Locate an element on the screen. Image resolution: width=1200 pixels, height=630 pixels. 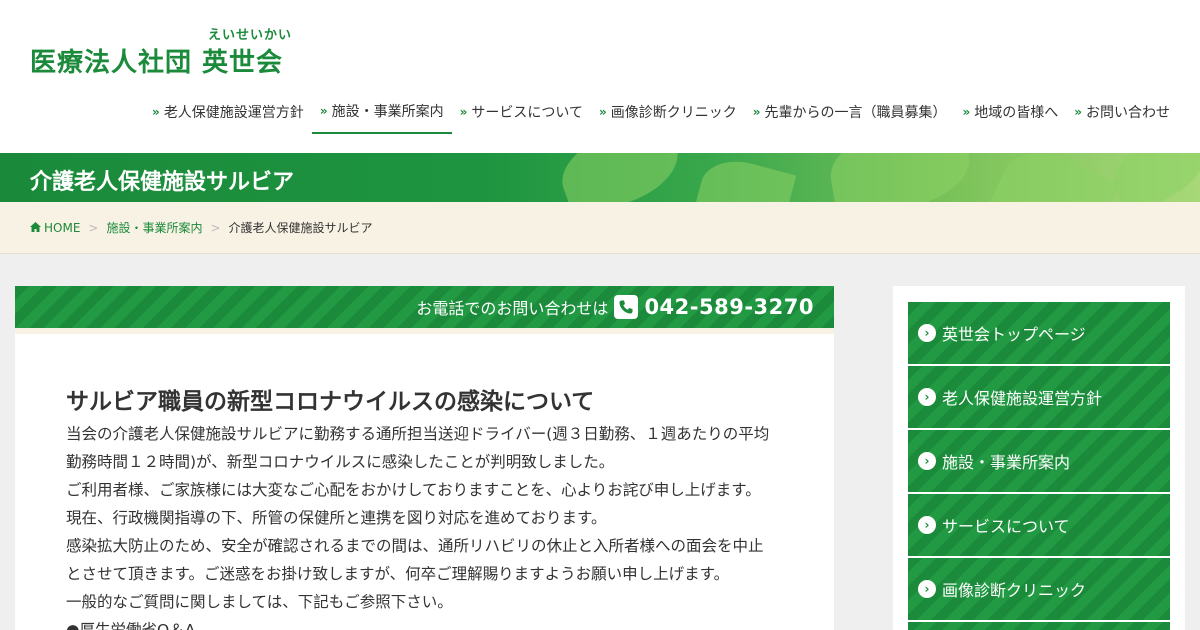
sidebar-item-facilities: › 施設・事業所案内 is located at coordinates (1039, 461).